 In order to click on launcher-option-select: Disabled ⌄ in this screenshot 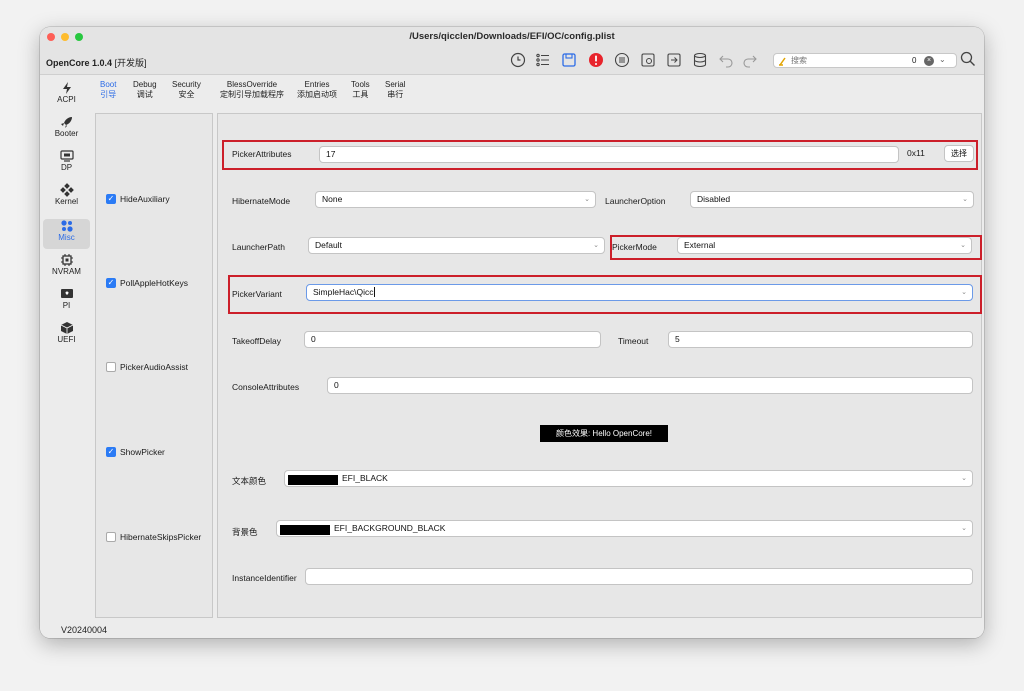, I will do `click(832, 199)`.